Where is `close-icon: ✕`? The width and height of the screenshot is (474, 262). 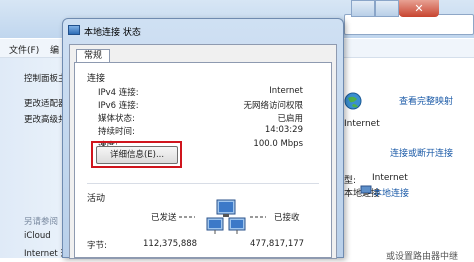
close-icon: ✕ is located at coordinates (419, 8).